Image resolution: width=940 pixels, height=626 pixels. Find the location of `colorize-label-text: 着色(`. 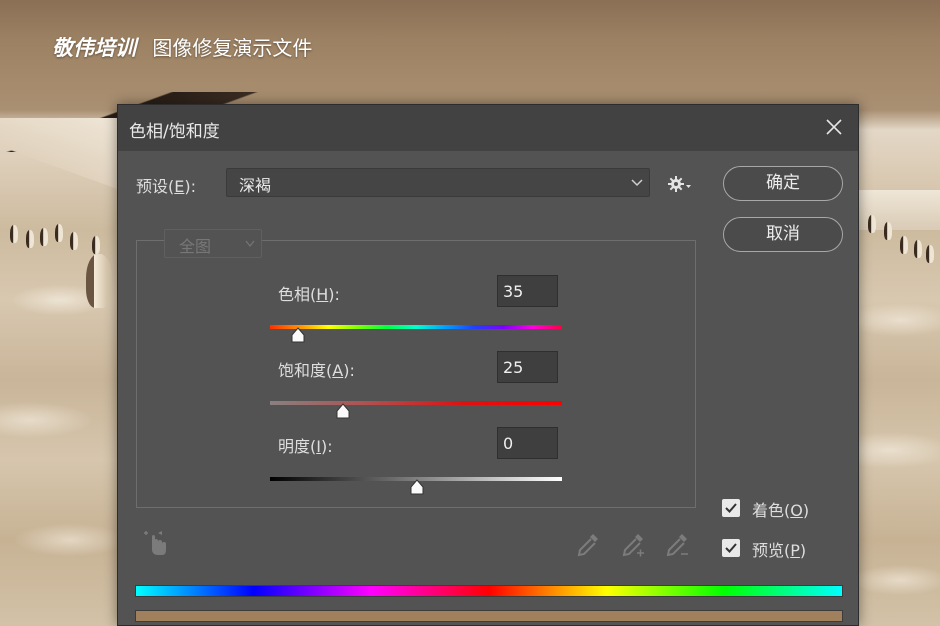

colorize-label-text: 着色( is located at coordinates (771, 510).